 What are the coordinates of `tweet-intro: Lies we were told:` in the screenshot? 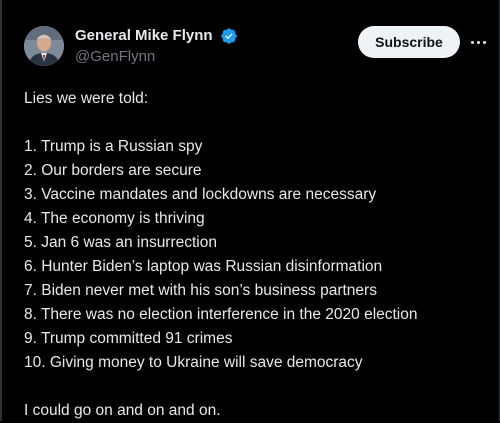 It's located at (86, 98).